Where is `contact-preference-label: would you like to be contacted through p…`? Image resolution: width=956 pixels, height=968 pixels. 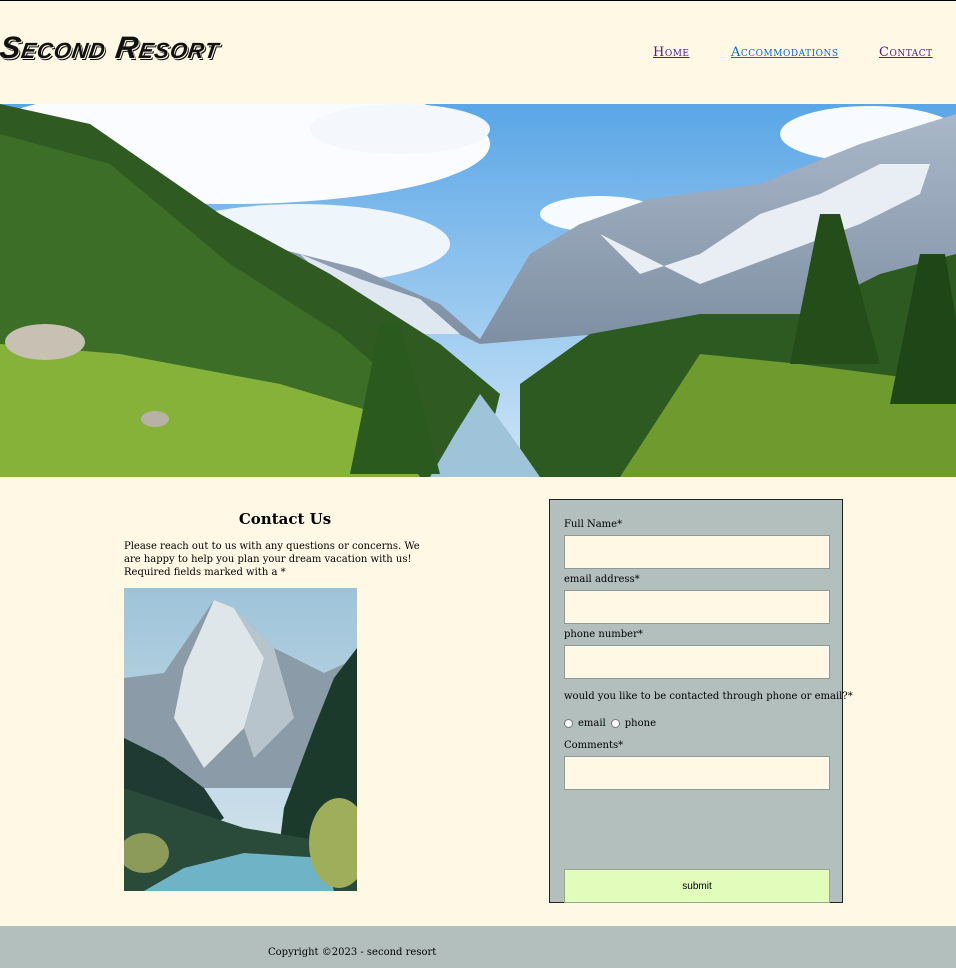
contact-preference-label: would you like to be contacted through p… is located at coordinates (708, 696).